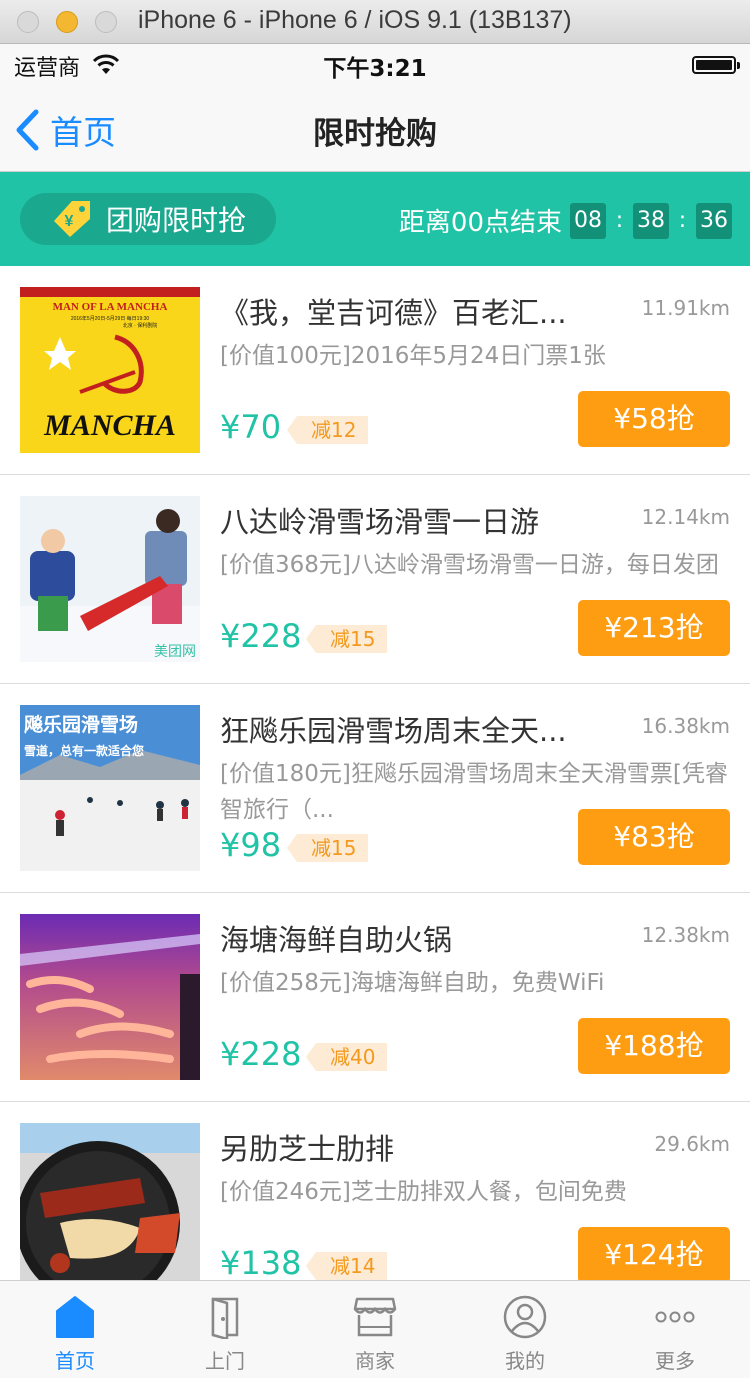 The height and width of the screenshot is (1378, 750). Describe the element at coordinates (654, 1253) in the screenshot. I see `buy-now-button: ¥124抢` at that location.